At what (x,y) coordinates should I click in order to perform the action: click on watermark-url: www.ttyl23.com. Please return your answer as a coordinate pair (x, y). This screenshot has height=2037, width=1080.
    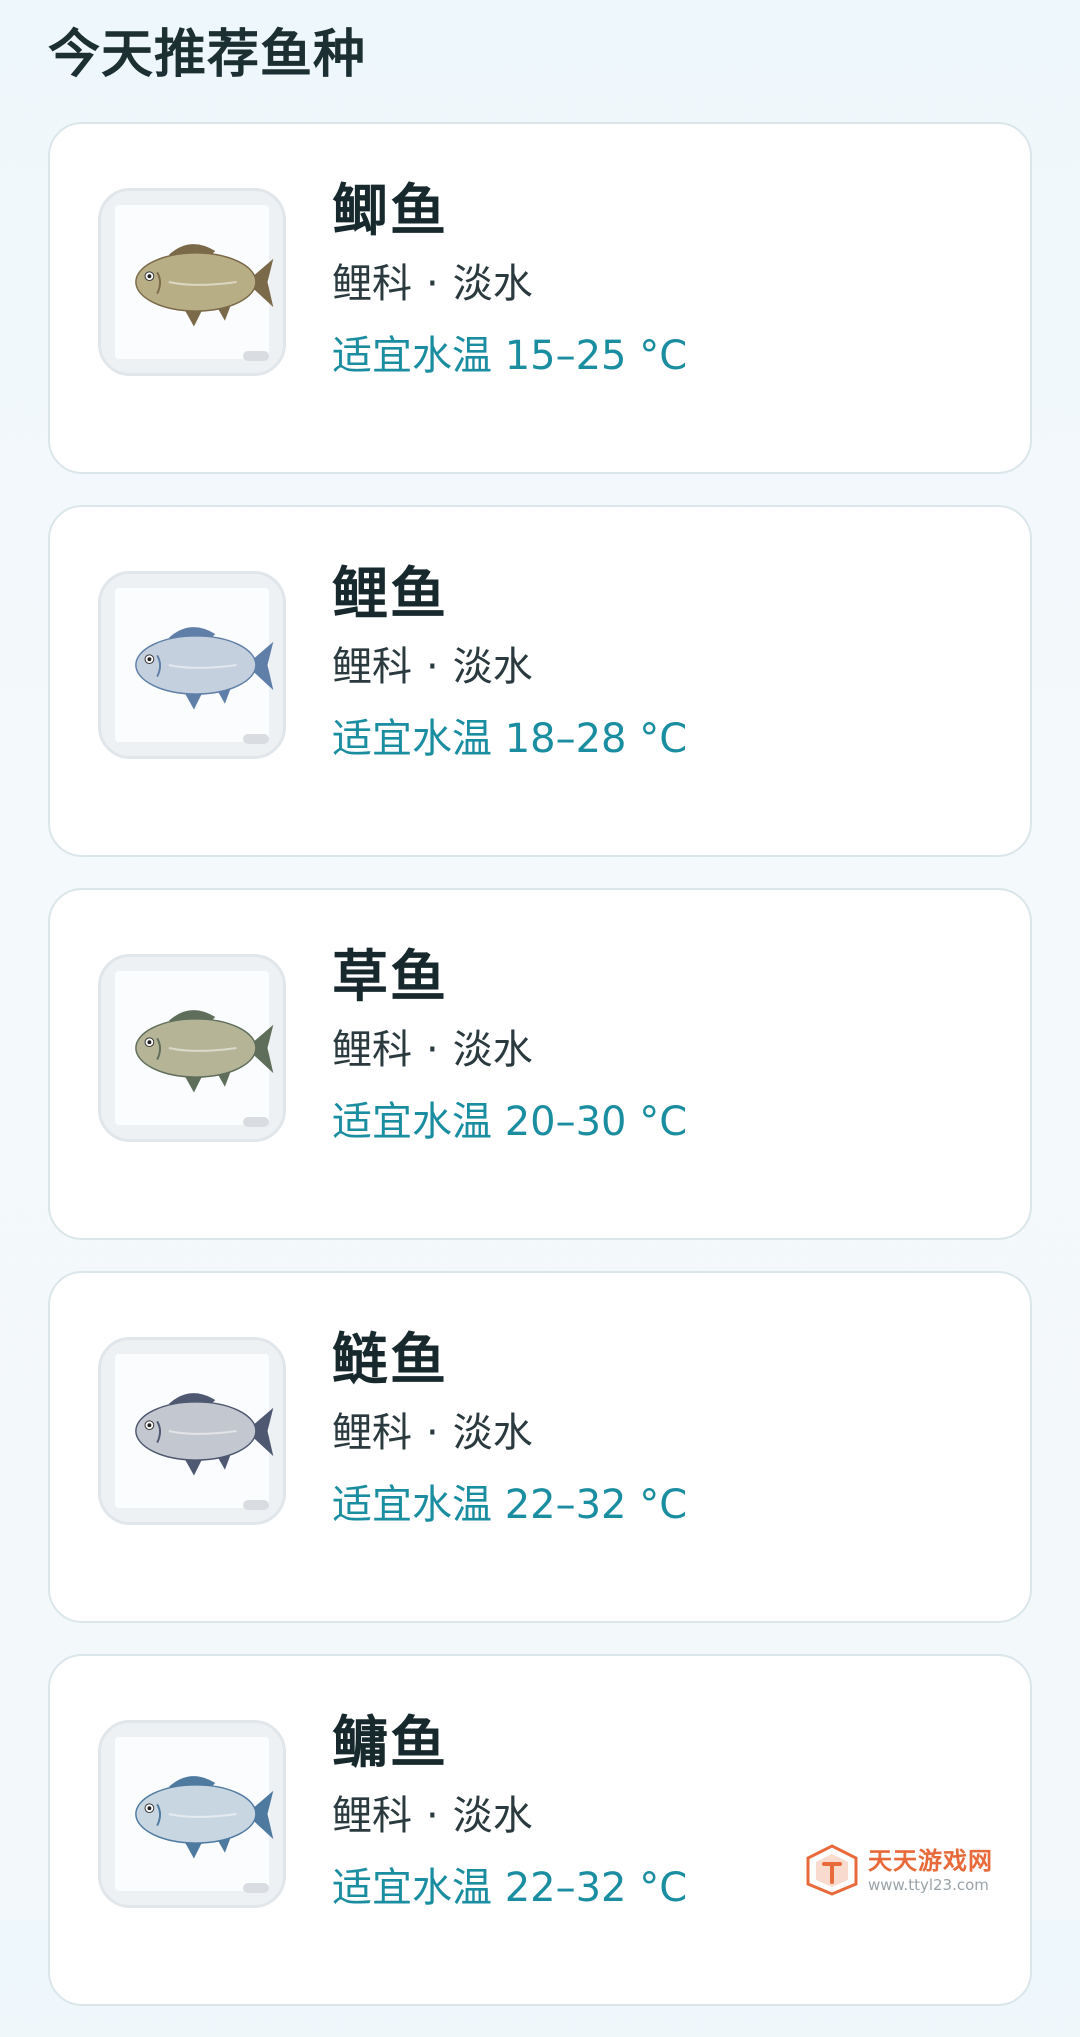
    Looking at the image, I should click on (928, 1885).